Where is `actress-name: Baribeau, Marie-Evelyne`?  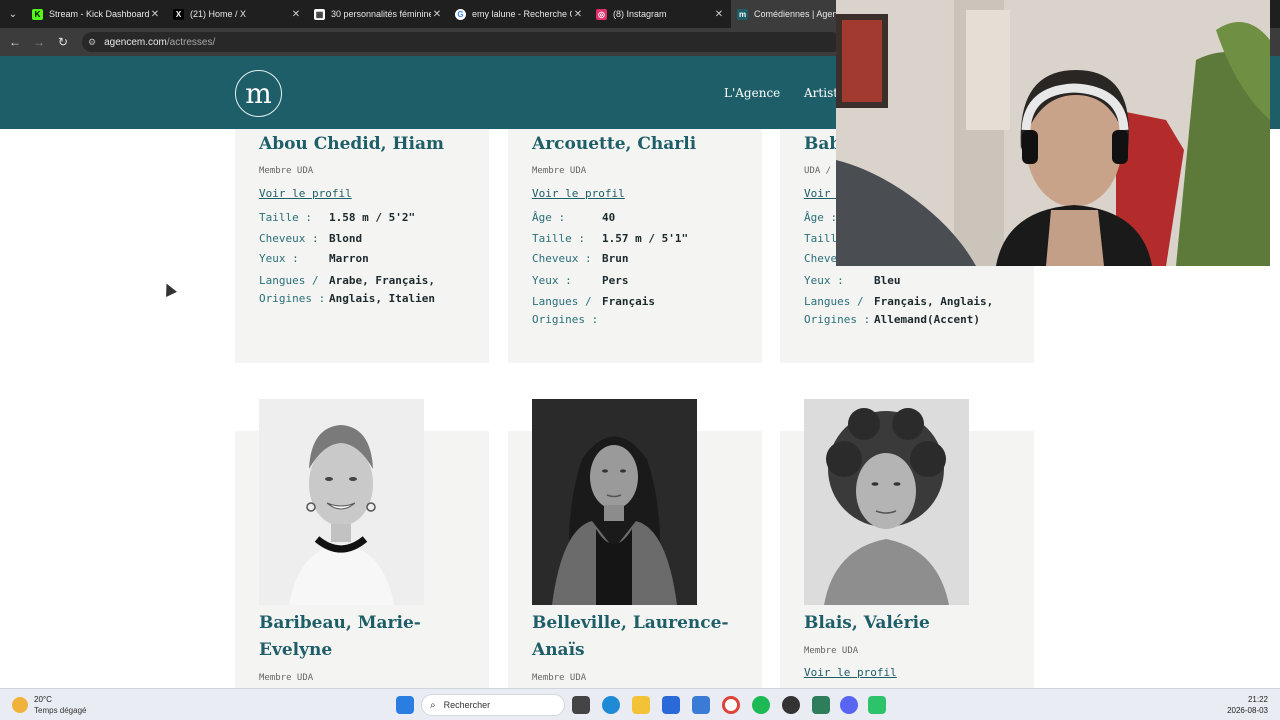 actress-name: Baribeau, Marie-Evelyne is located at coordinates (359, 637).